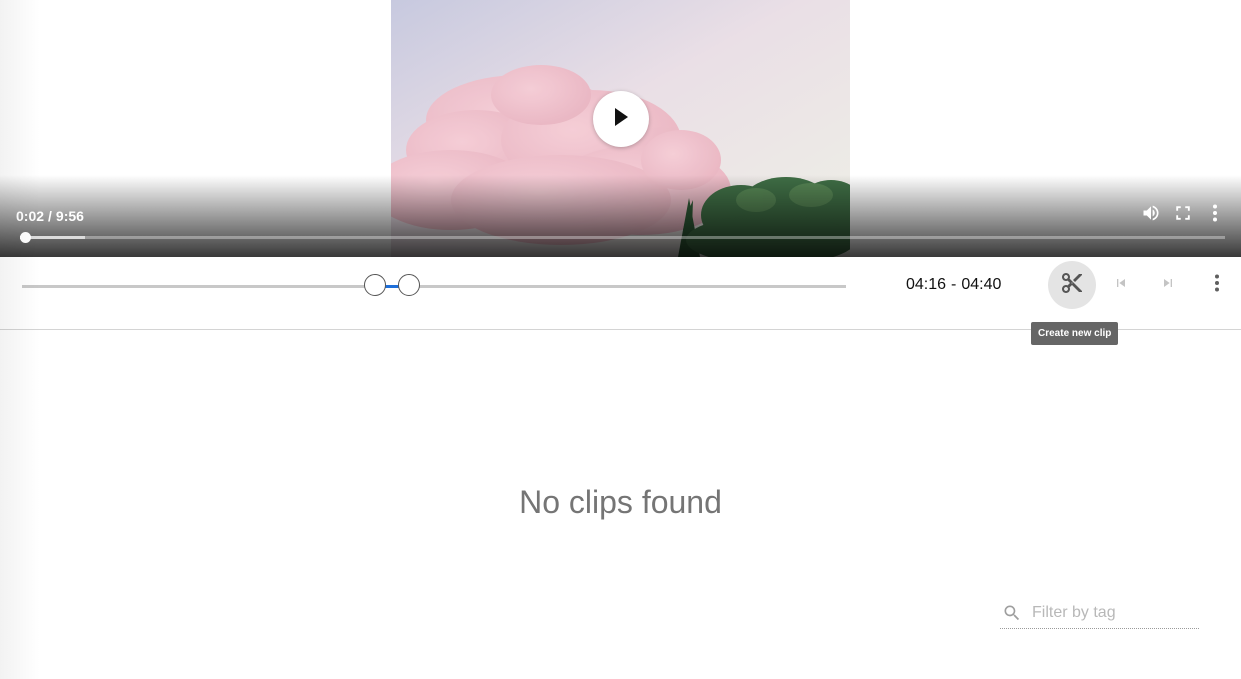 This screenshot has height=679, width=1241. I want to click on clip-end-time: 04:40, so click(981, 284).